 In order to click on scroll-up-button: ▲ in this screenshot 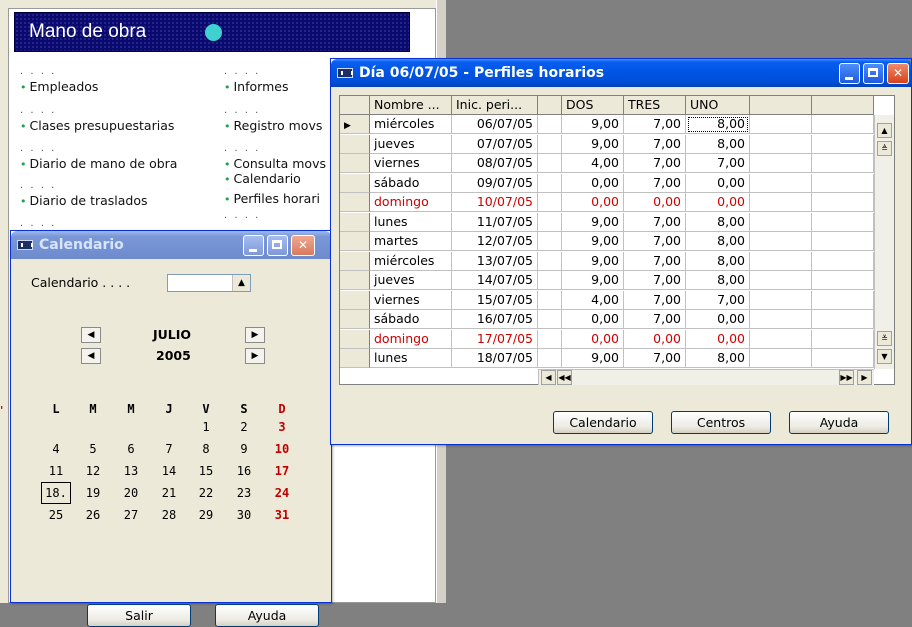, I will do `click(884, 130)`.